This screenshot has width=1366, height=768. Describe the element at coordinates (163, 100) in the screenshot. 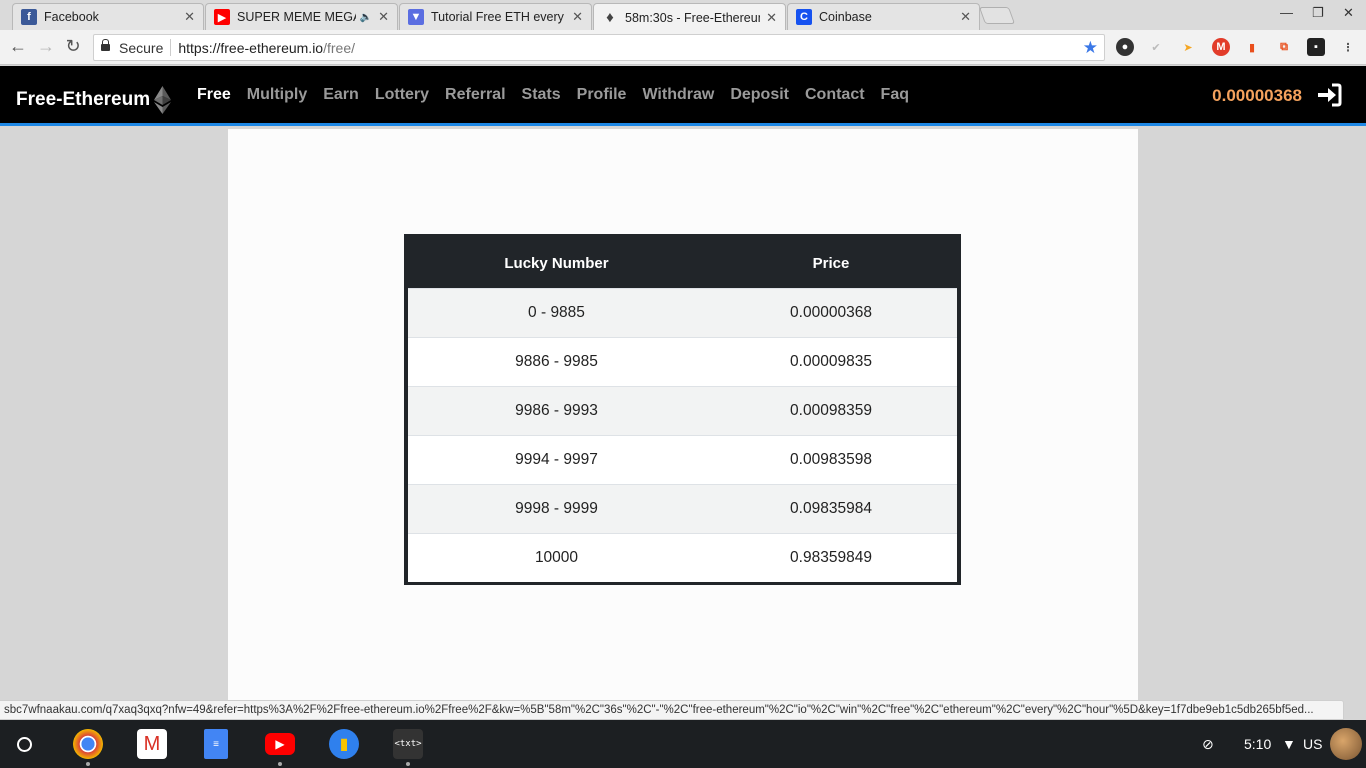

I see `ethereum-logo-icon` at that location.